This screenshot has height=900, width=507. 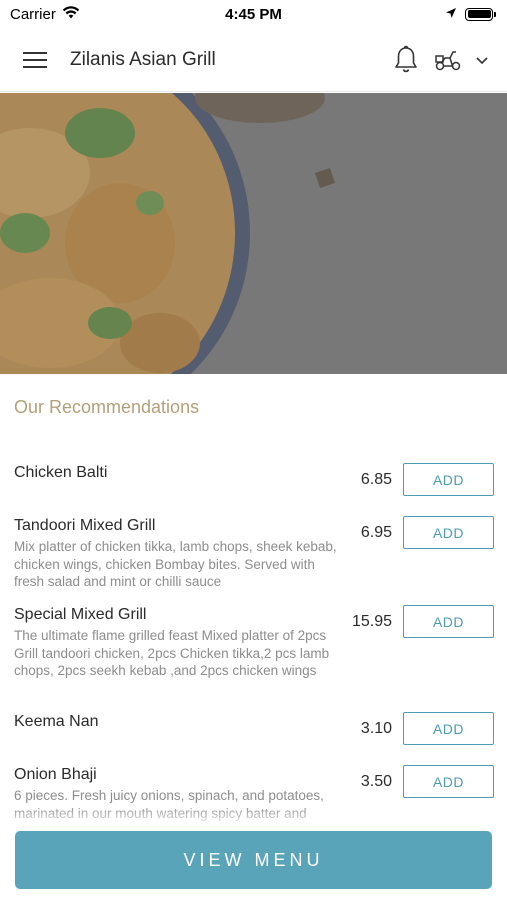 I want to click on notifications-button, so click(x=406, y=60).